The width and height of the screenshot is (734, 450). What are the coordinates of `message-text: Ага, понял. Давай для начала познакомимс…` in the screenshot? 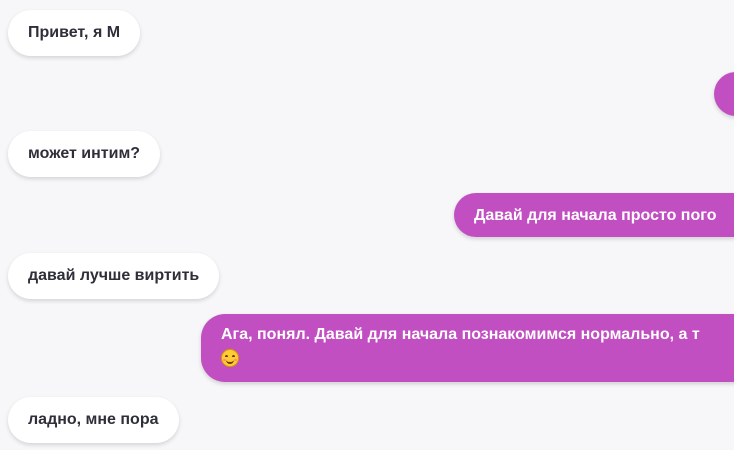 It's located at (460, 334).